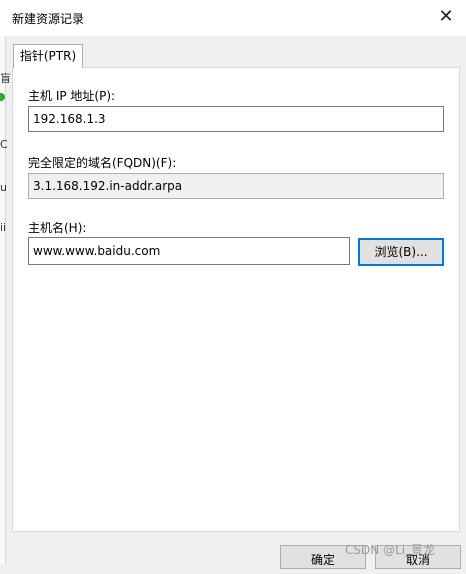  What do you see at coordinates (57, 228) in the screenshot?
I see `host-name-label: 主机名(H):` at bounding box center [57, 228].